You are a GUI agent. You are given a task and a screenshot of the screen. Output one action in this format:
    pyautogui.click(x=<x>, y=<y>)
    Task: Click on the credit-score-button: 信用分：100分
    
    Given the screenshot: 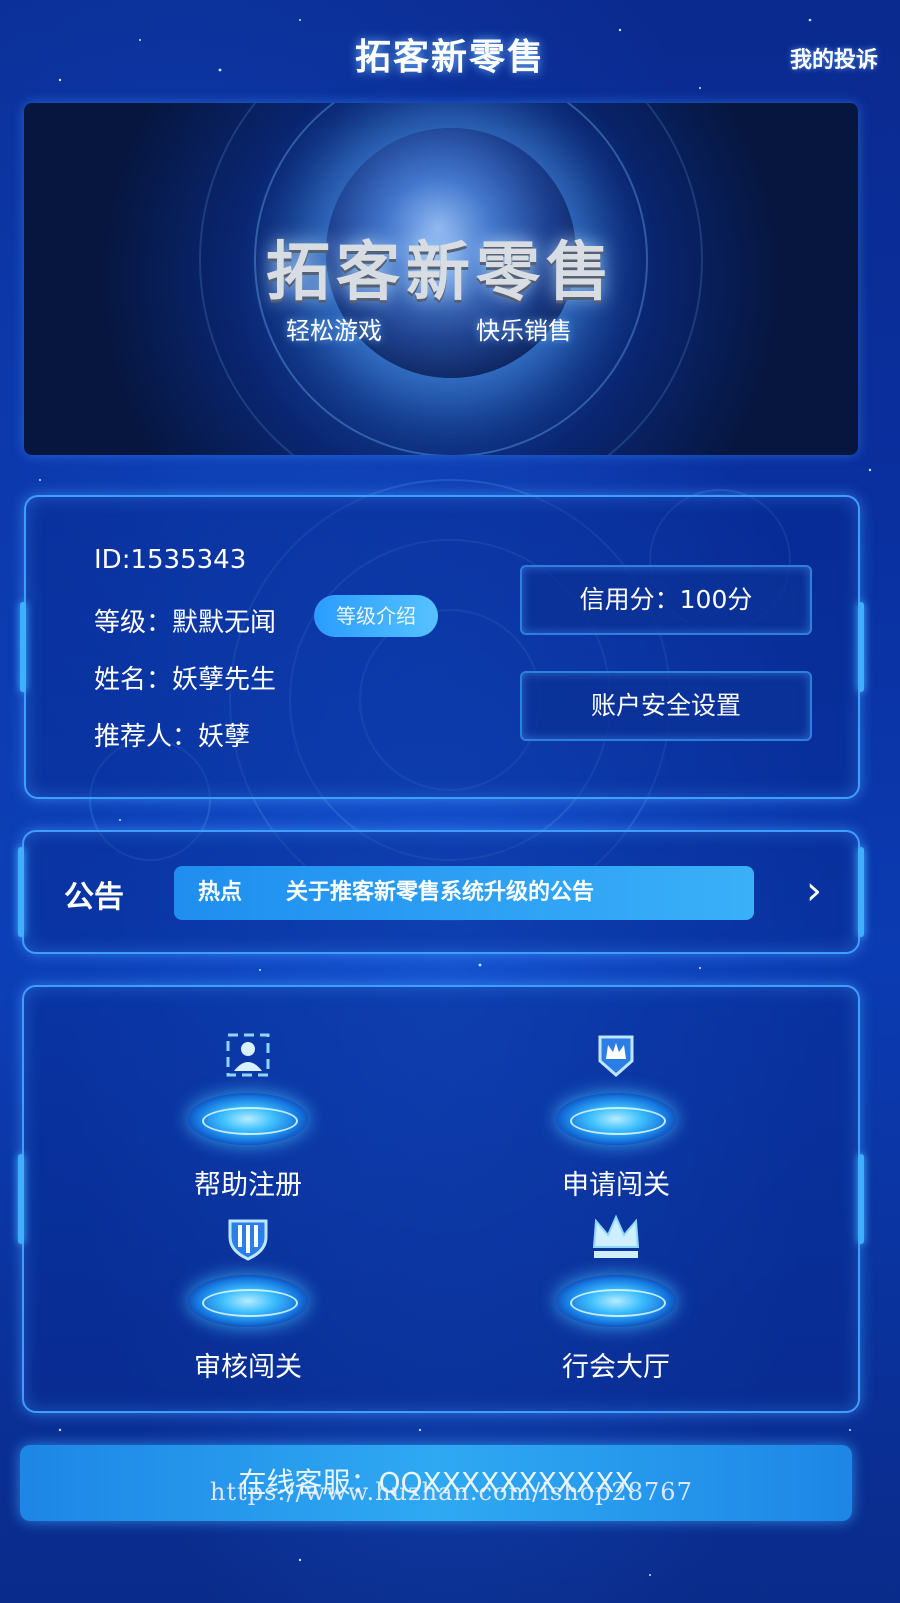 What is the action you would take?
    pyautogui.click(x=666, y=600)
    